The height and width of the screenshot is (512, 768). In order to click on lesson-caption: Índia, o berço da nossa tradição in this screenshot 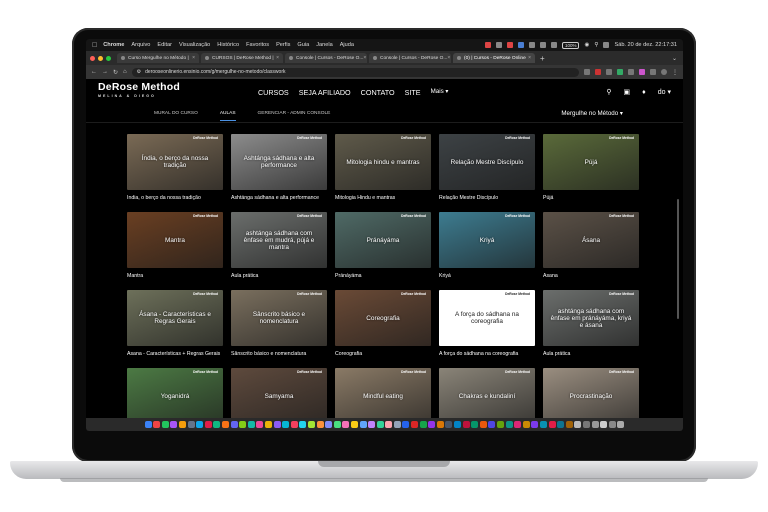, I will do `click(175, 203)`.